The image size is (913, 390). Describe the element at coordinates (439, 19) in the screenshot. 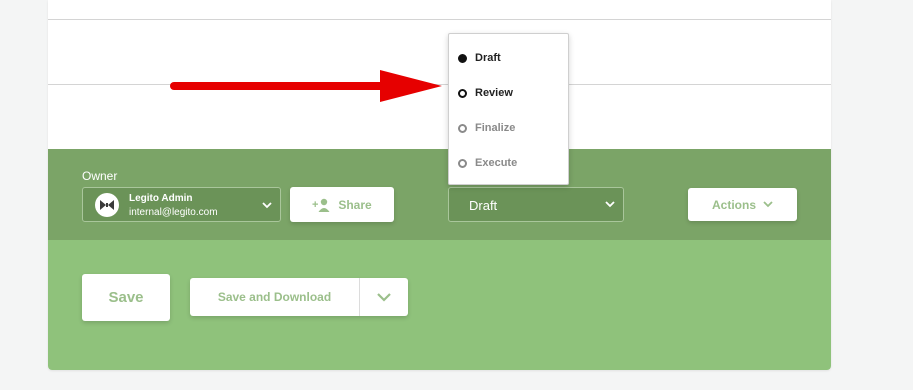

I see `document-divider` at that location.